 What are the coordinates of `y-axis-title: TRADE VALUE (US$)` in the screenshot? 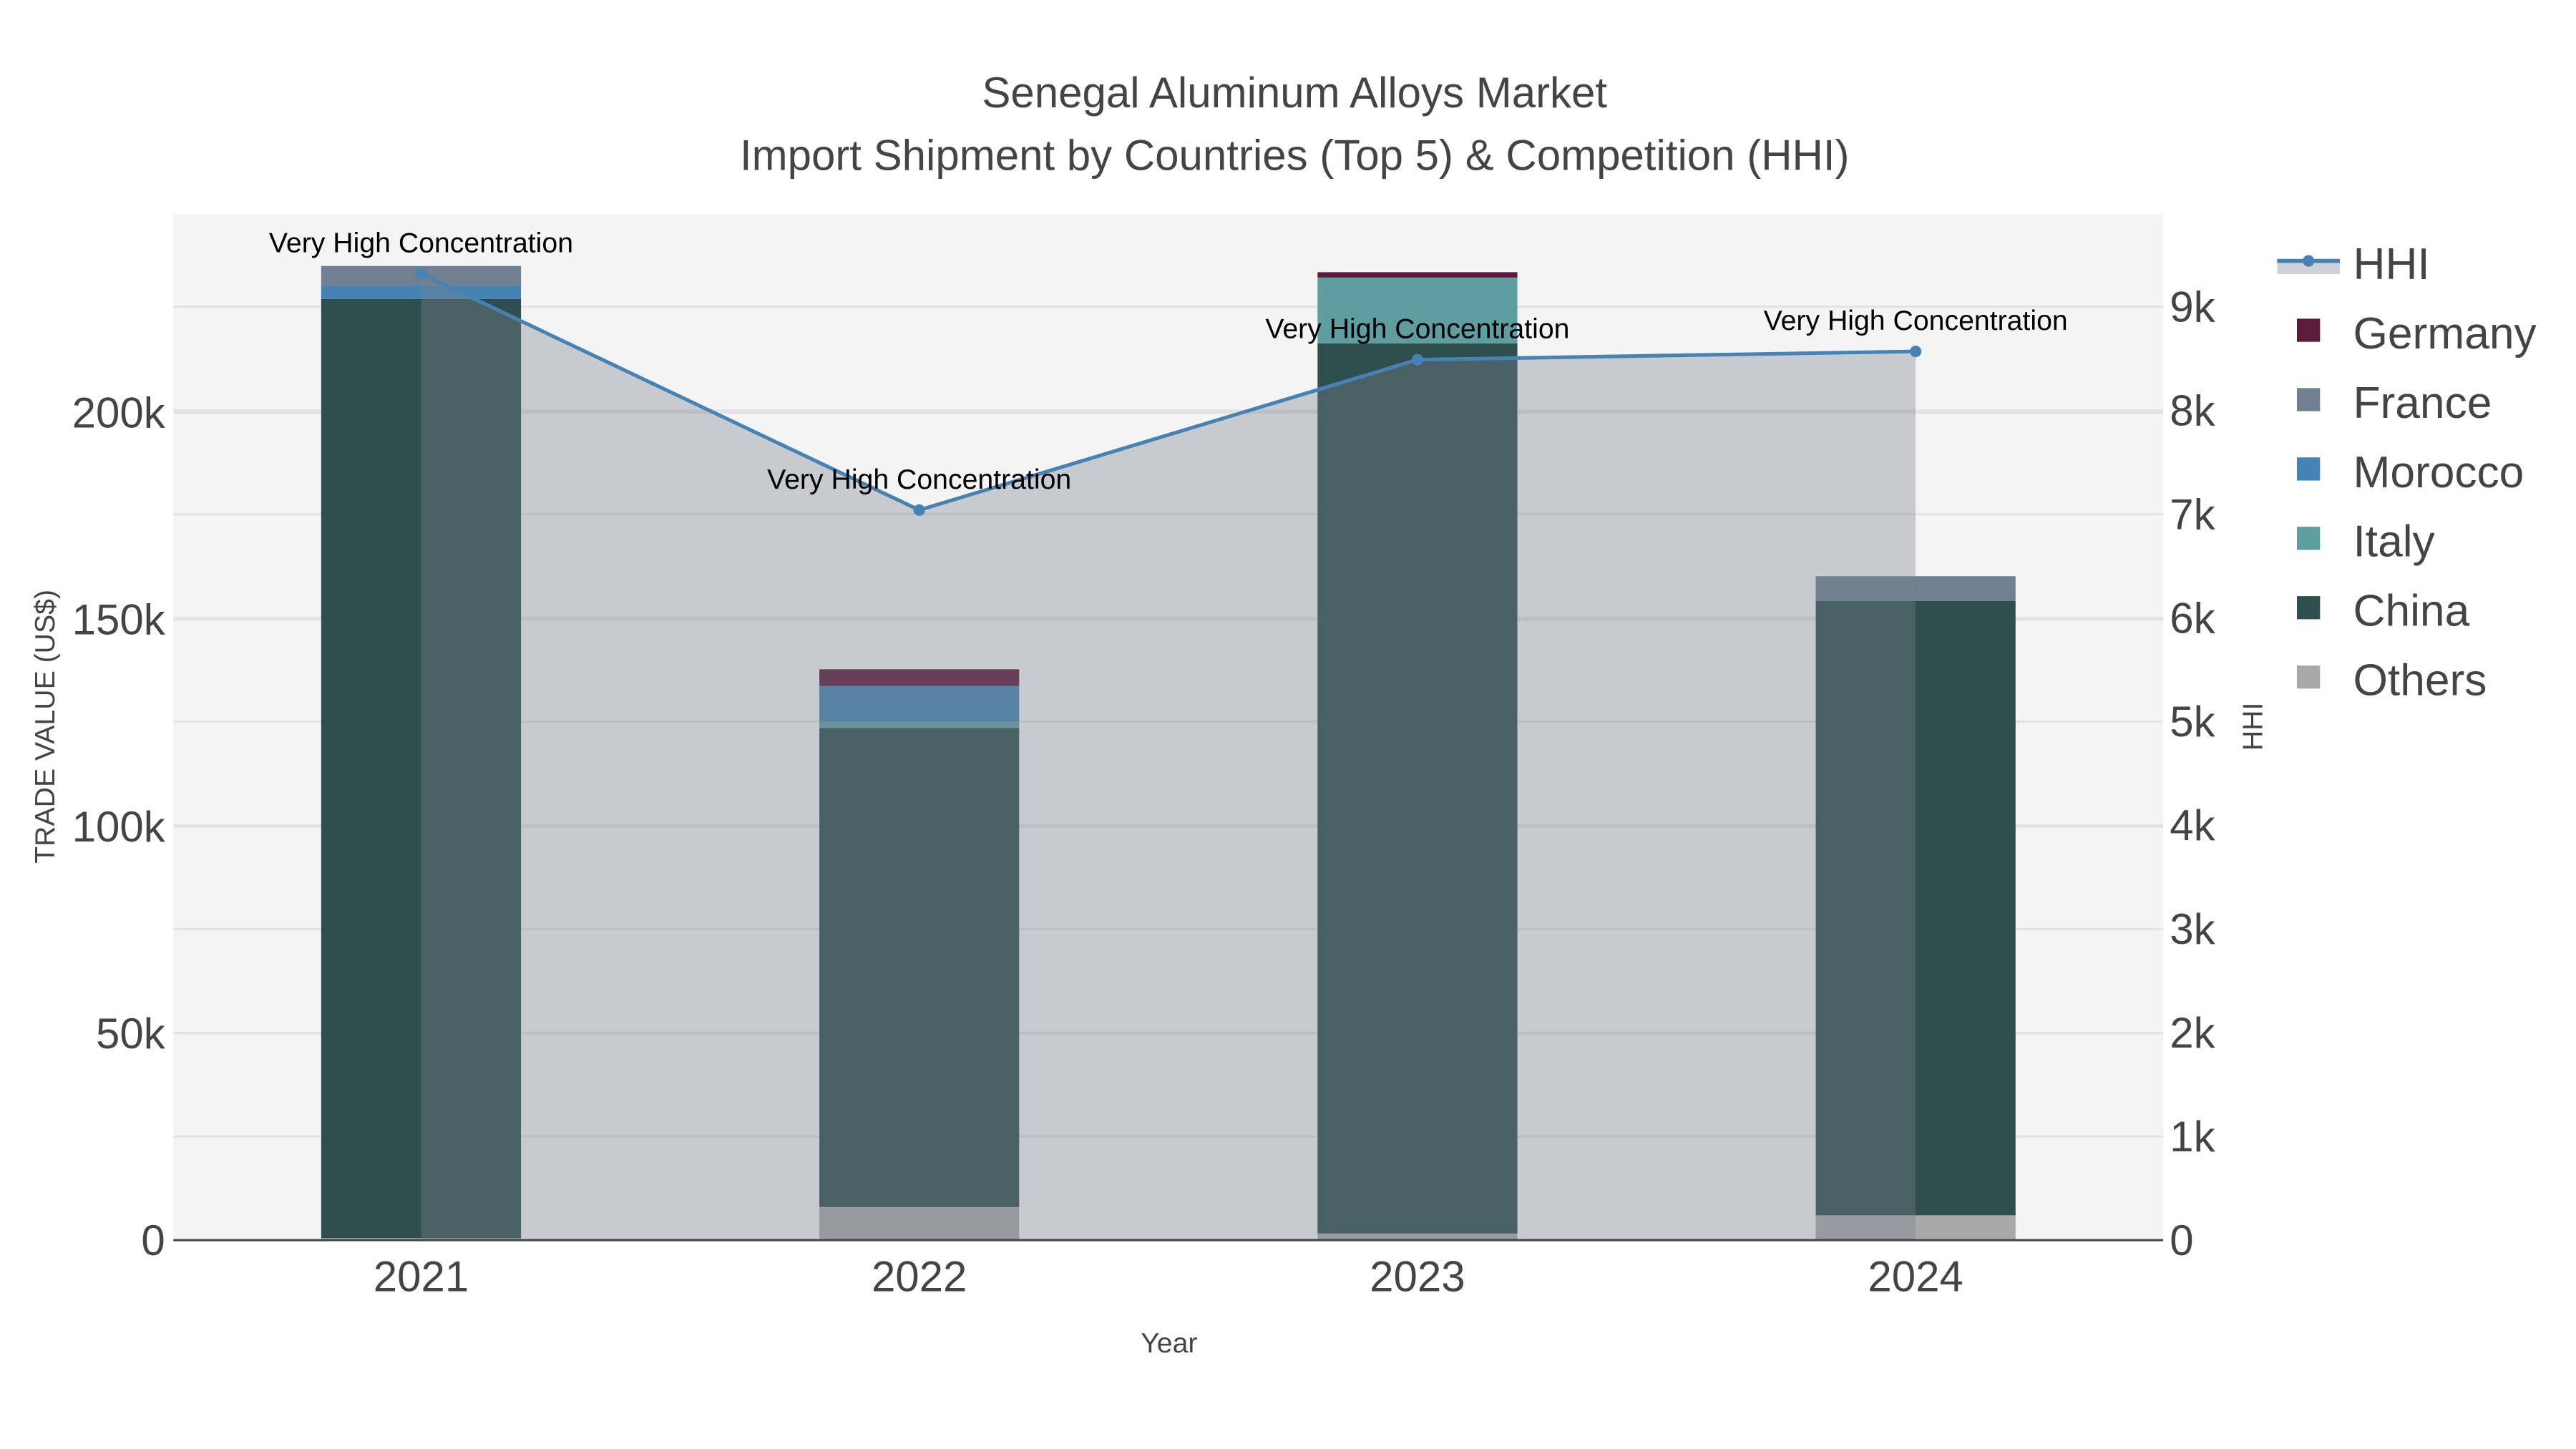 It's located at (45, 727).